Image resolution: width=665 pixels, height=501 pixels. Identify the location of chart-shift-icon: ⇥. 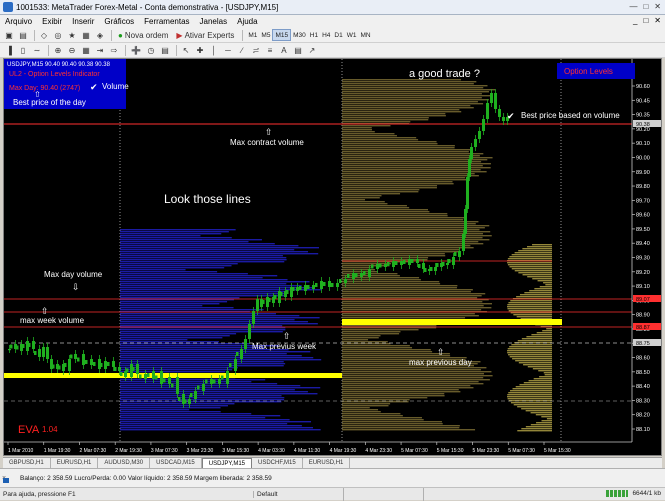
(100, 50).